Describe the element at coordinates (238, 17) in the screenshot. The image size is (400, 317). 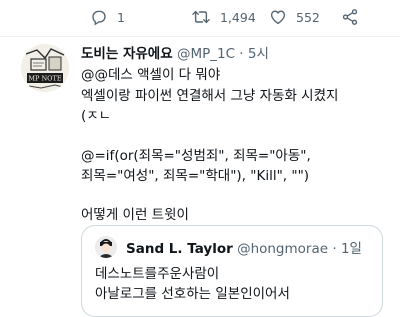
I see `retweet-count: 1,494` at that location.